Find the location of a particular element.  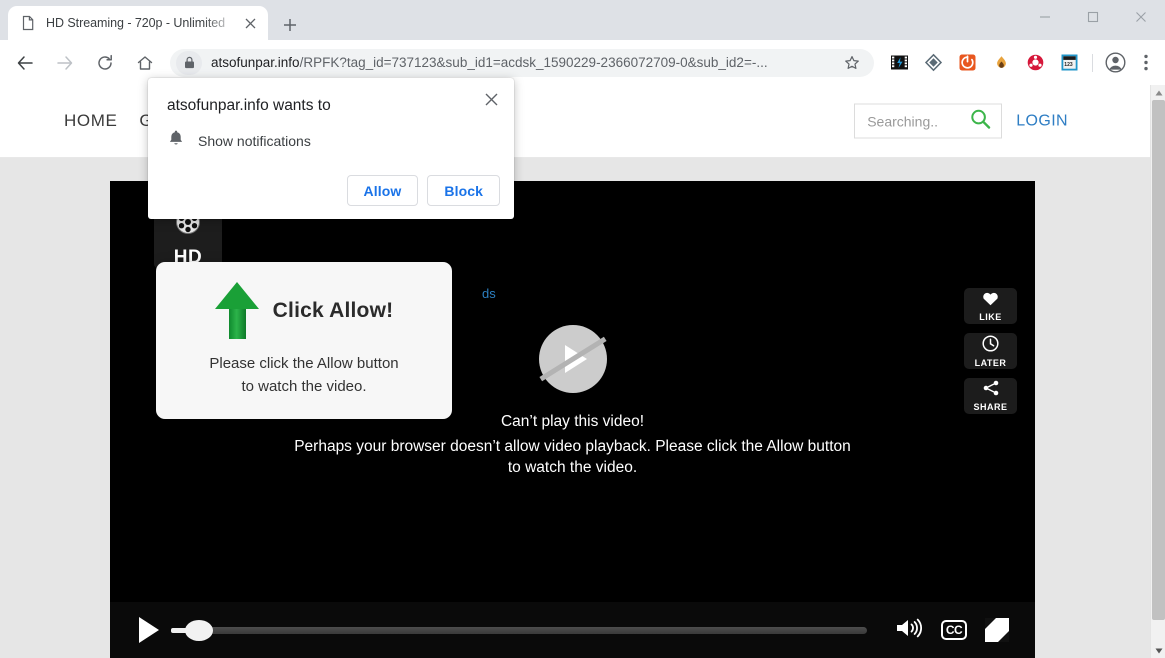

back-arrow-icon is located at coordinates (25, 63).